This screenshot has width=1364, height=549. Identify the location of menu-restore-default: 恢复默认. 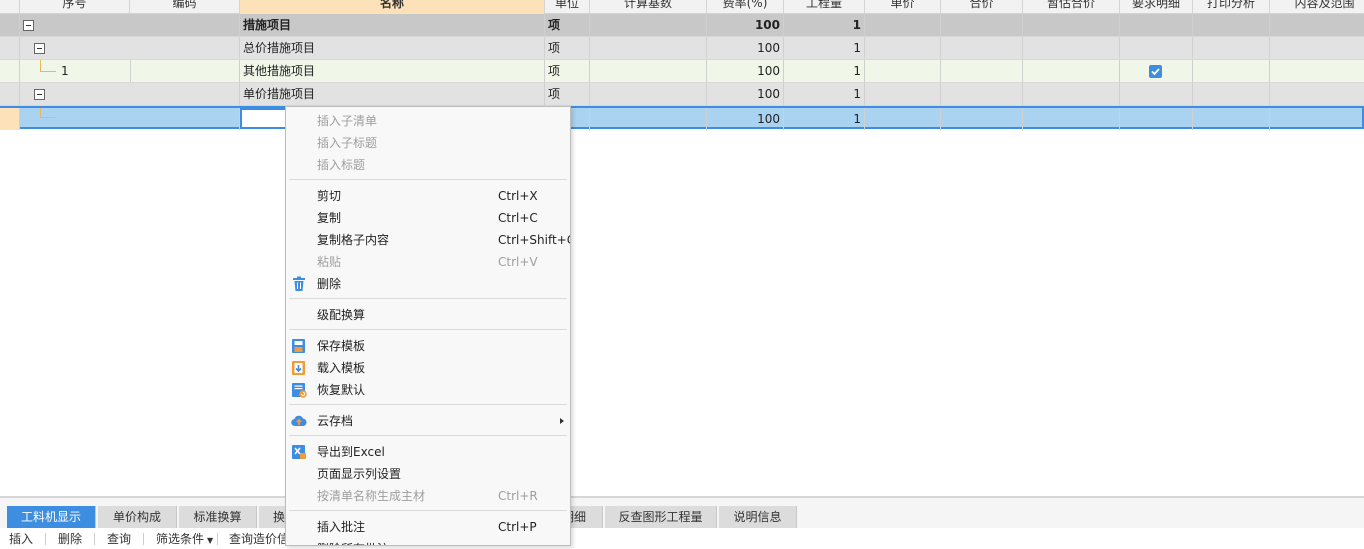
(428, 390).